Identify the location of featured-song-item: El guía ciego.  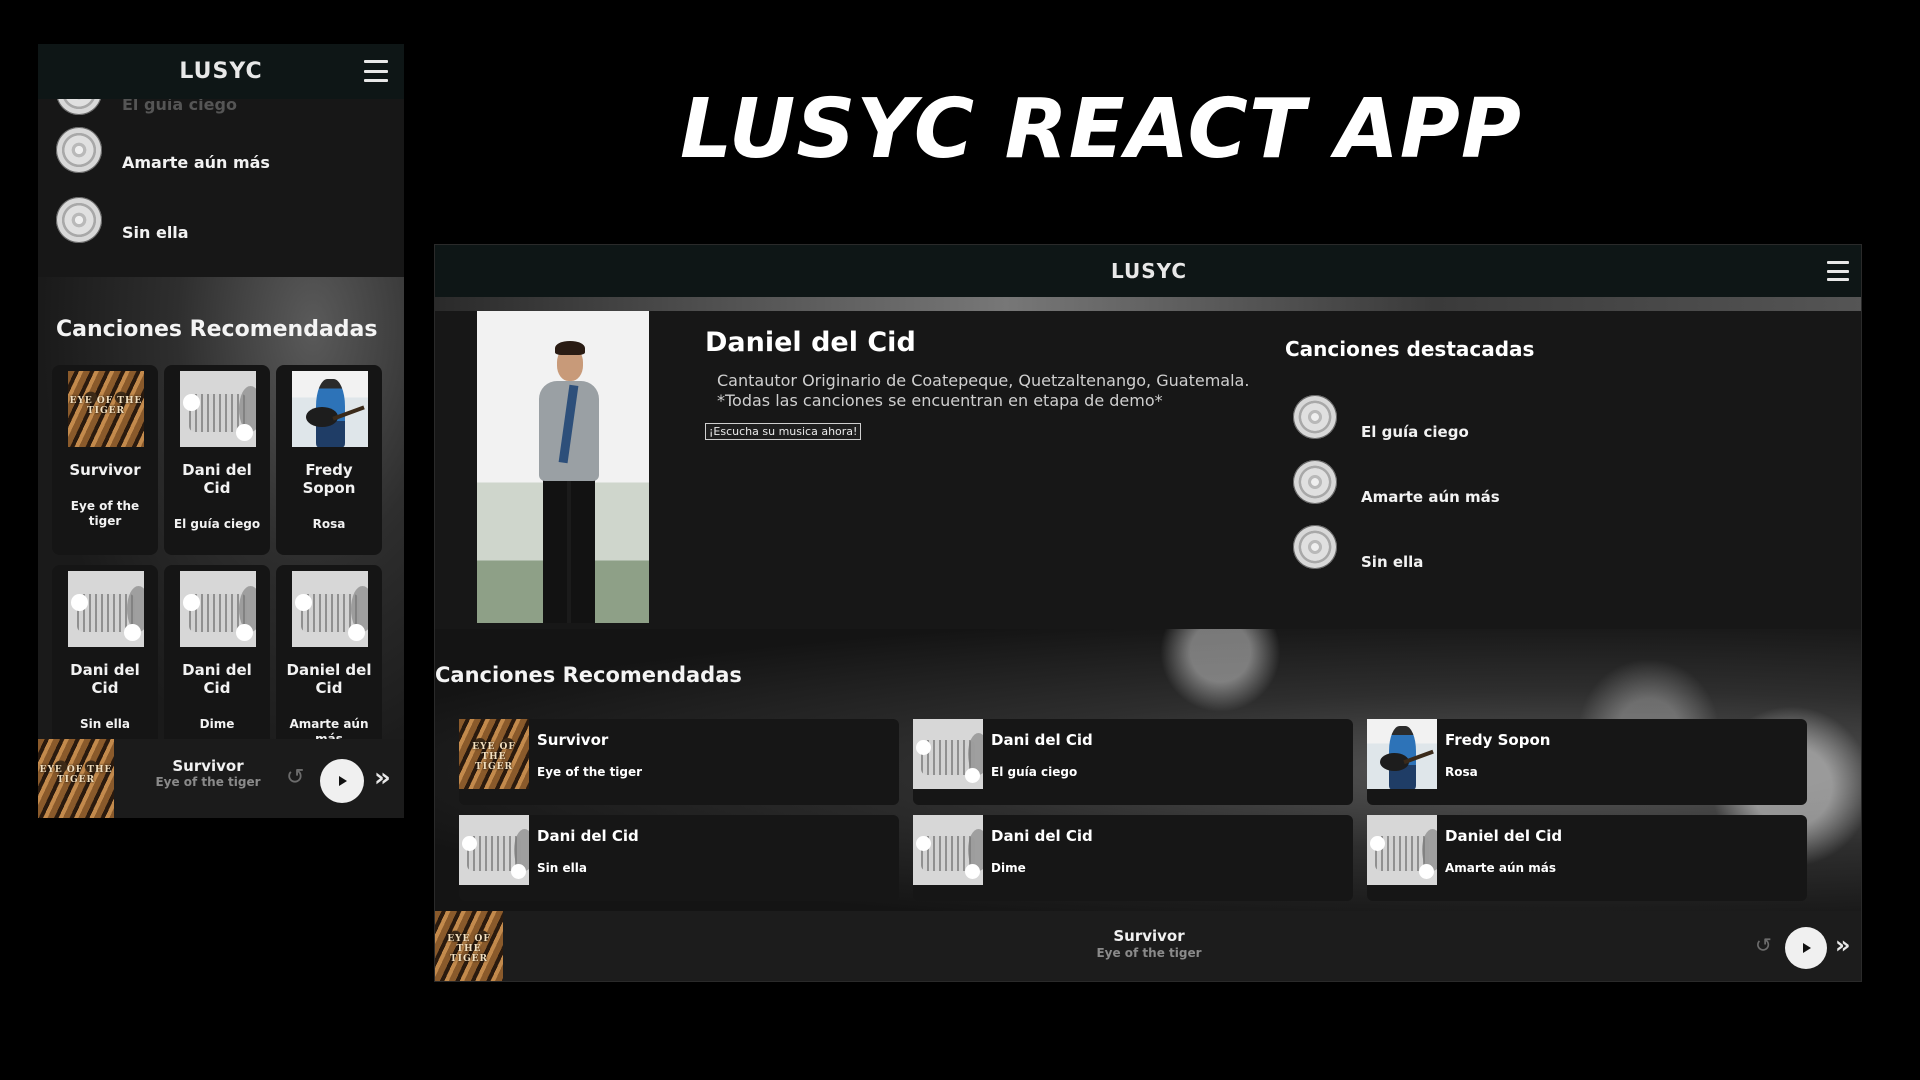
(1381, 418).